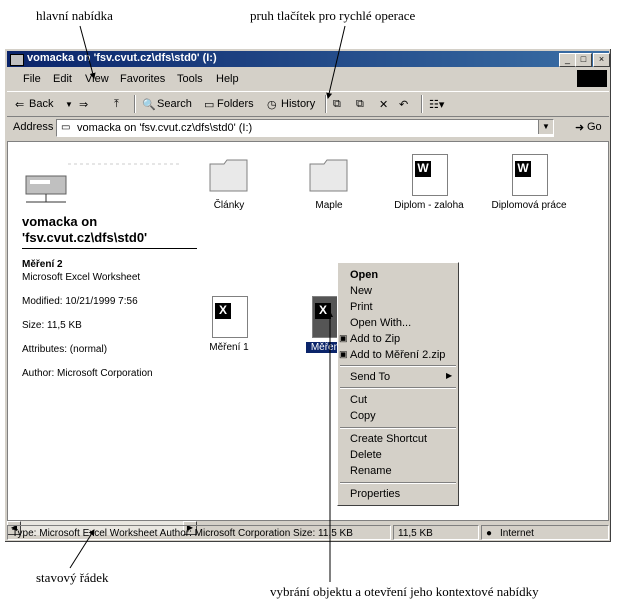 This screenshot has height=615, width=627. I want to click on annotation-status: stavový řádek, so click(72, 577).